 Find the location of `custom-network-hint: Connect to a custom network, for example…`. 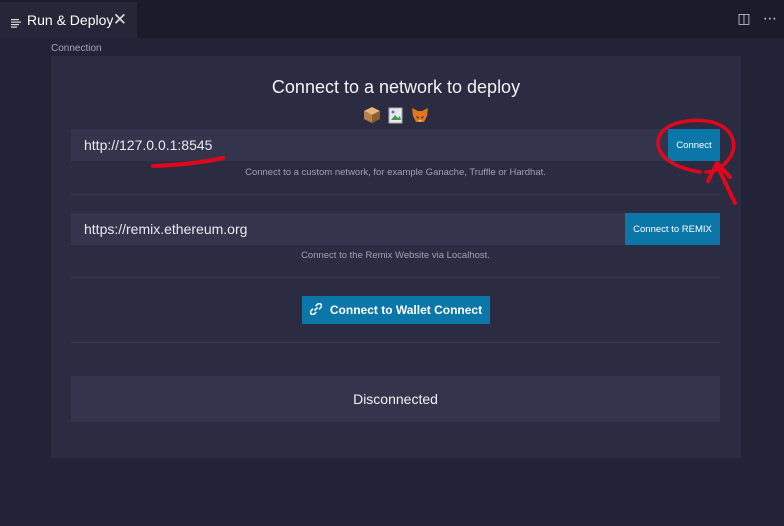

custom-network-hint: Connect to a custom network, for example… is located at coordinates (395, 172).